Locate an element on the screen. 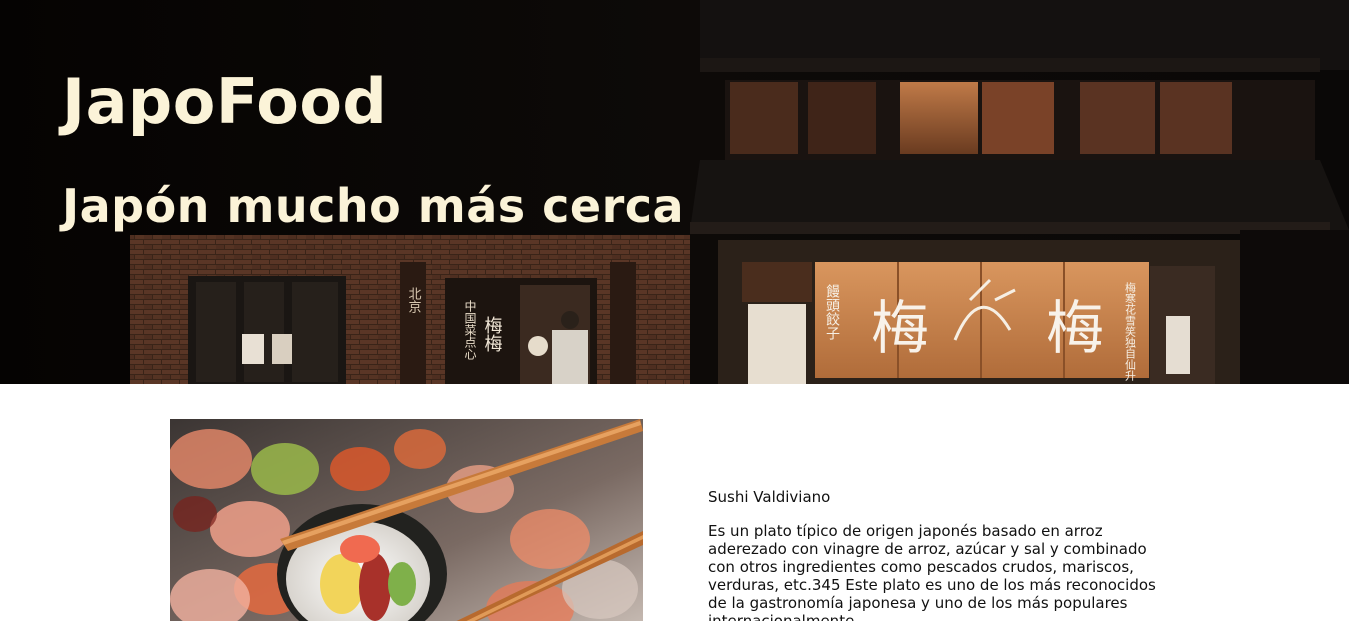 This screenshot has width=1349, height=621. sign-door-right-text: 梅梅 is located at coordinates (492, 334).